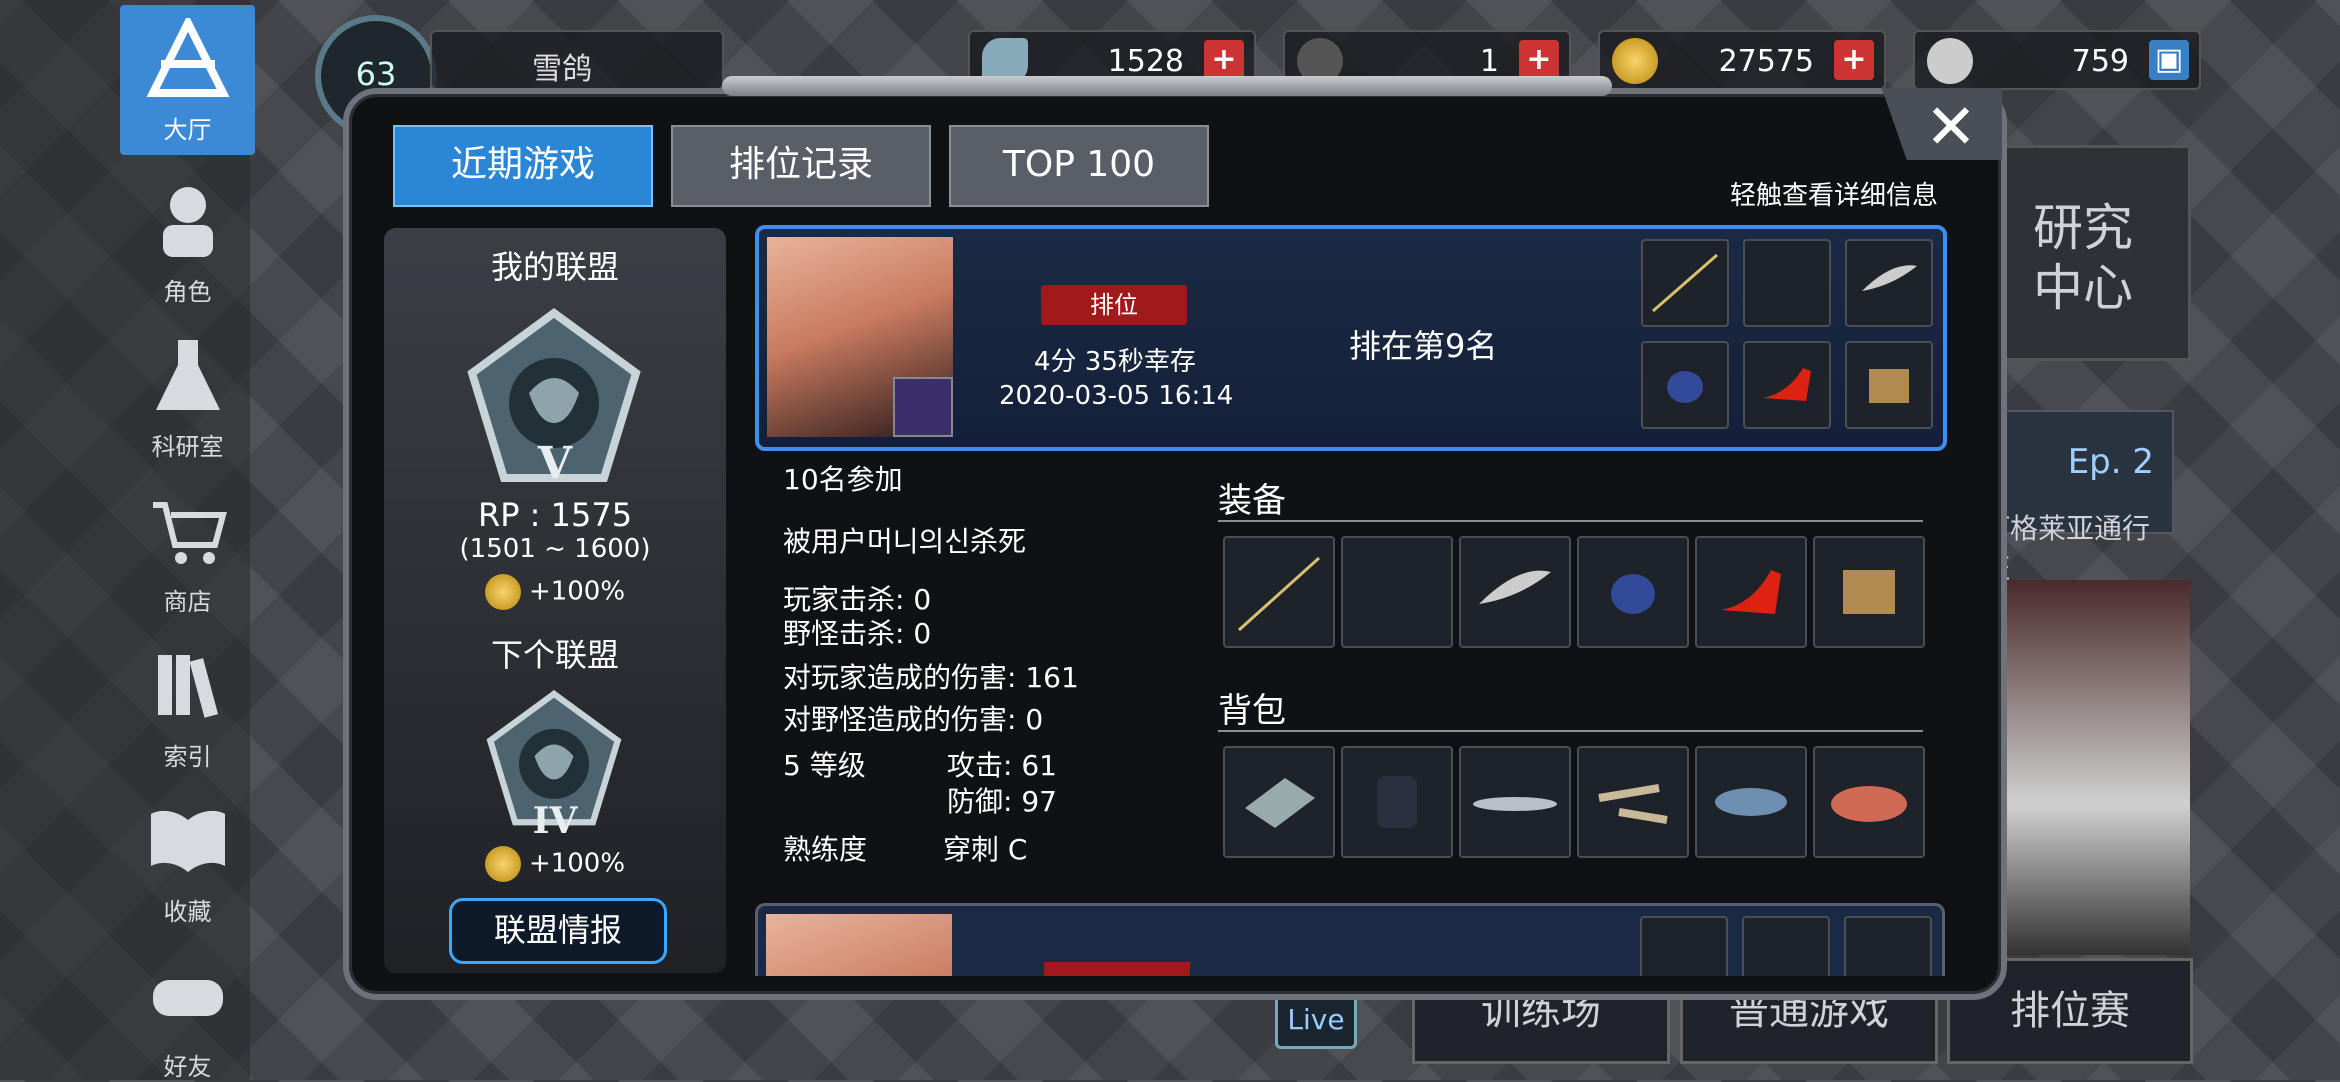  I want to click on equipment-title: 装备, so click(1252, 501).